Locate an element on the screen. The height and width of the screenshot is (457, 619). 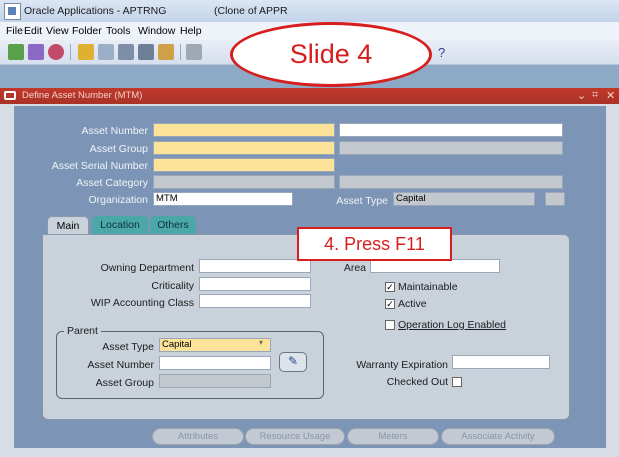
asset-group-field is located at coordinates (244, 148).